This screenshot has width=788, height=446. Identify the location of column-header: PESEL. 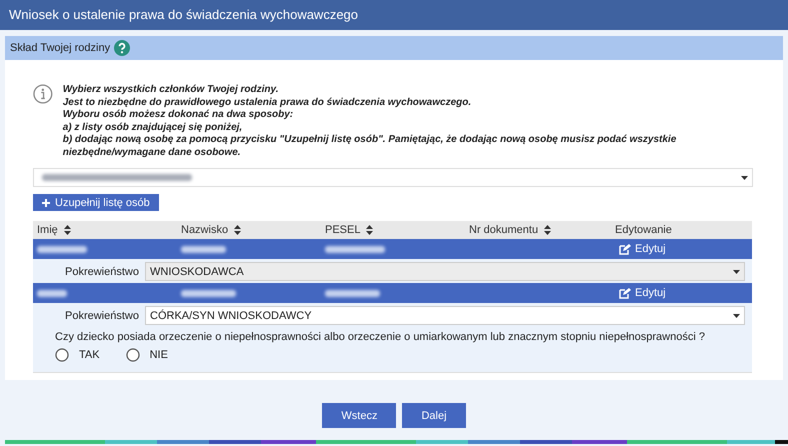
(342, 230).